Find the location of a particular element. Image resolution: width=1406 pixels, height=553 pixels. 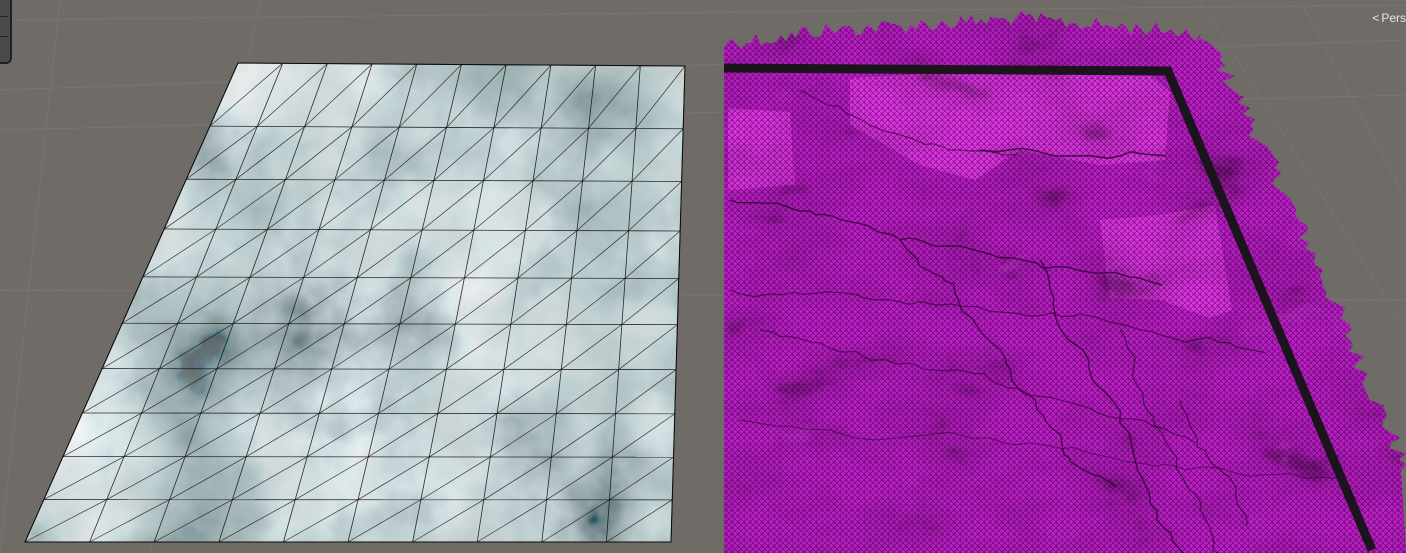

projection-toggle: < Pers is located at coordinates (1389, 18).